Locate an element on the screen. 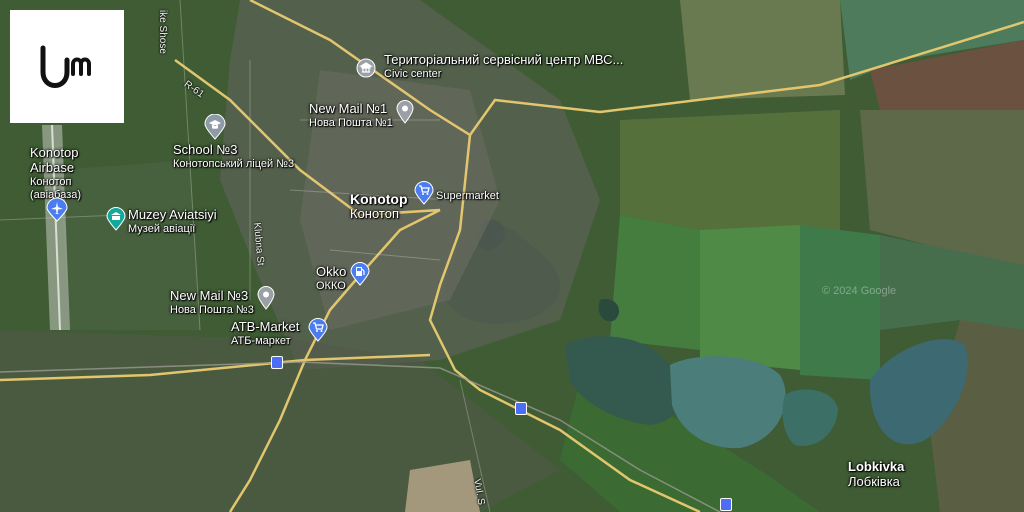 The height and width of the screenshot is (512, 1024). poi-new-mail-1: New Mail №1 Нова Пошта №1 is located at coordinates (351, 115).